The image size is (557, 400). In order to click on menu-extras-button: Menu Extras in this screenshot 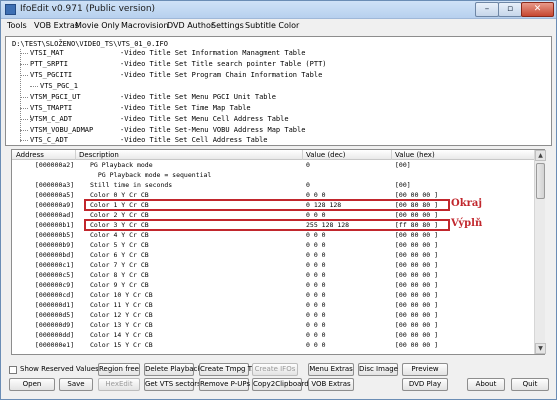, I will do `click(331, 369)`.